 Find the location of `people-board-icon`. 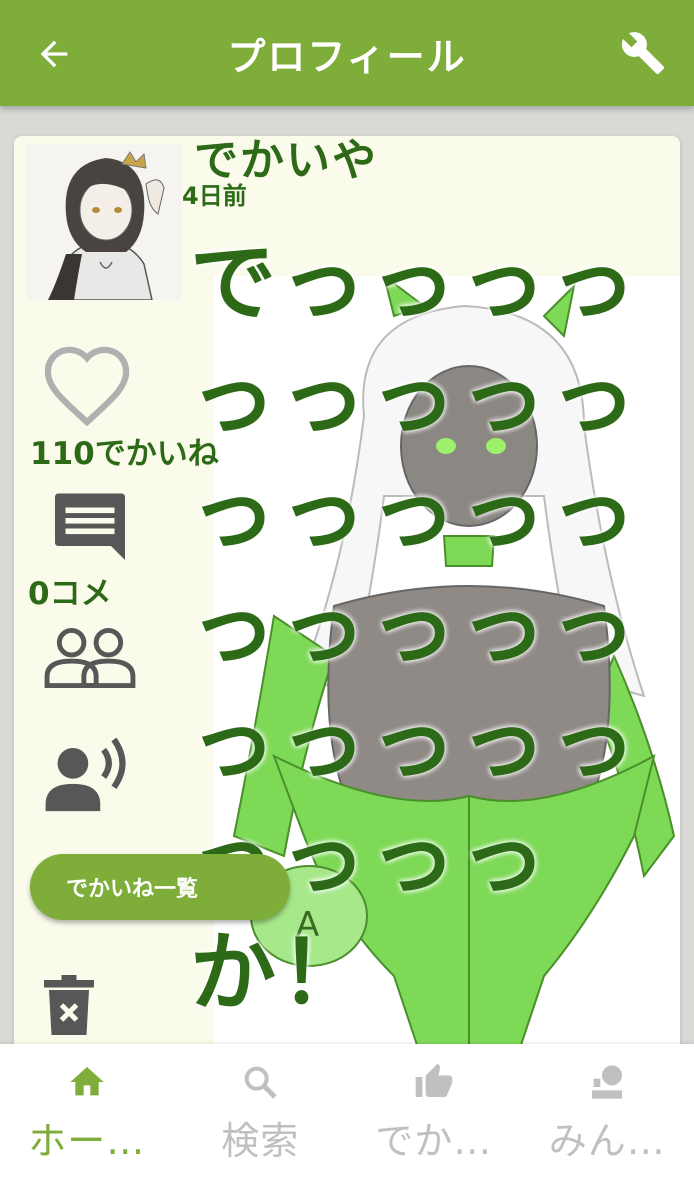

people-board-icon is located at coordinates (607, 1082).